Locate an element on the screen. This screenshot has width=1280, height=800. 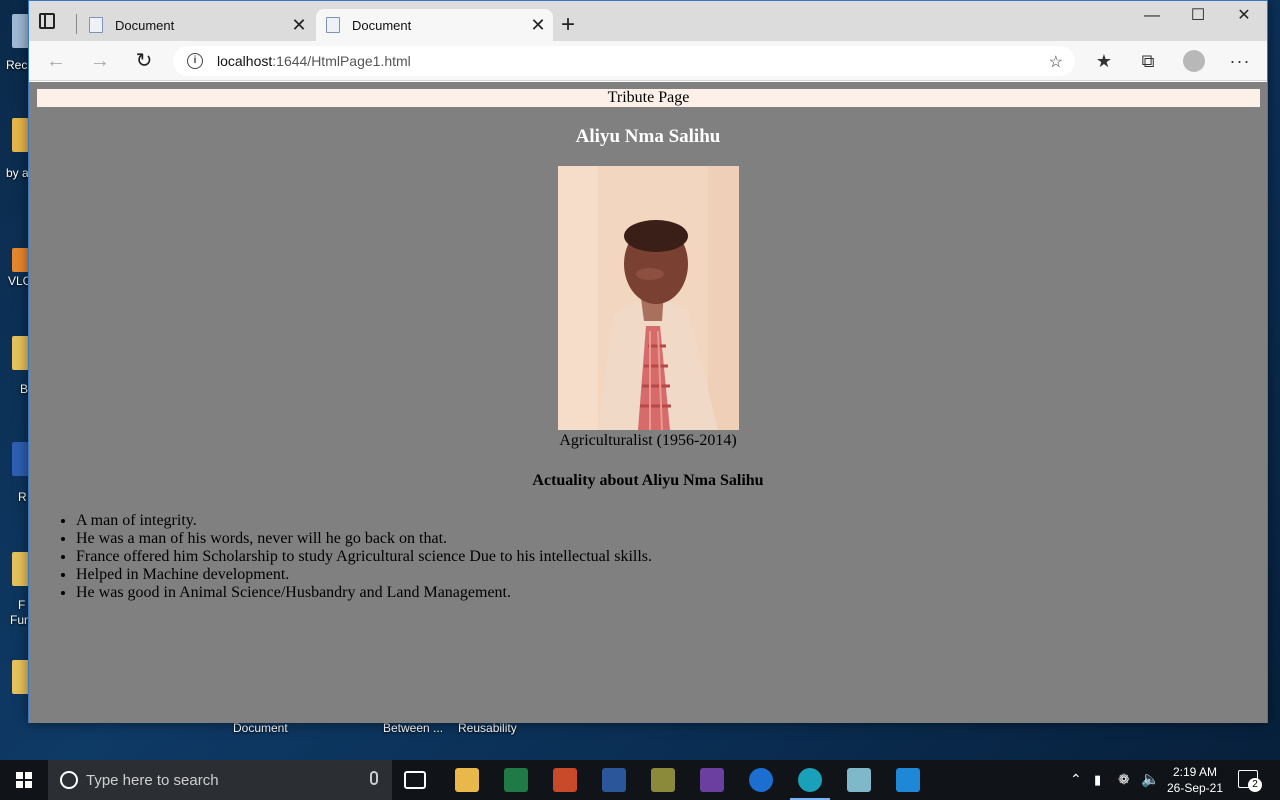
tab-document-1: Document ✕ is located at coordinates (196, 25).